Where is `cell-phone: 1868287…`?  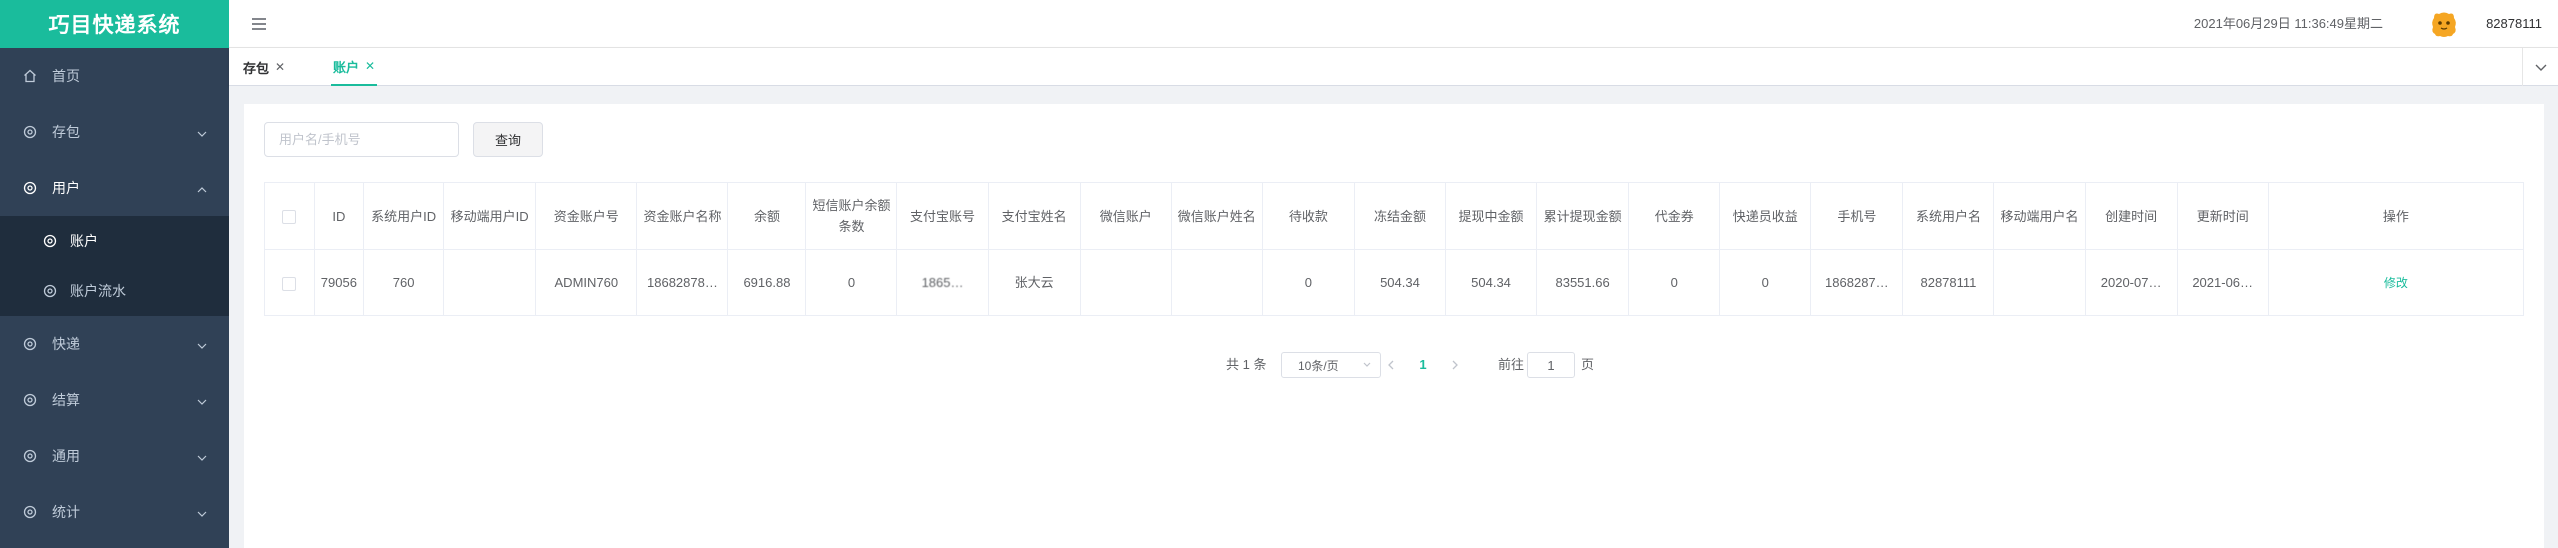 cell-phone: 1868287… is located at coordinates (1857, 282).